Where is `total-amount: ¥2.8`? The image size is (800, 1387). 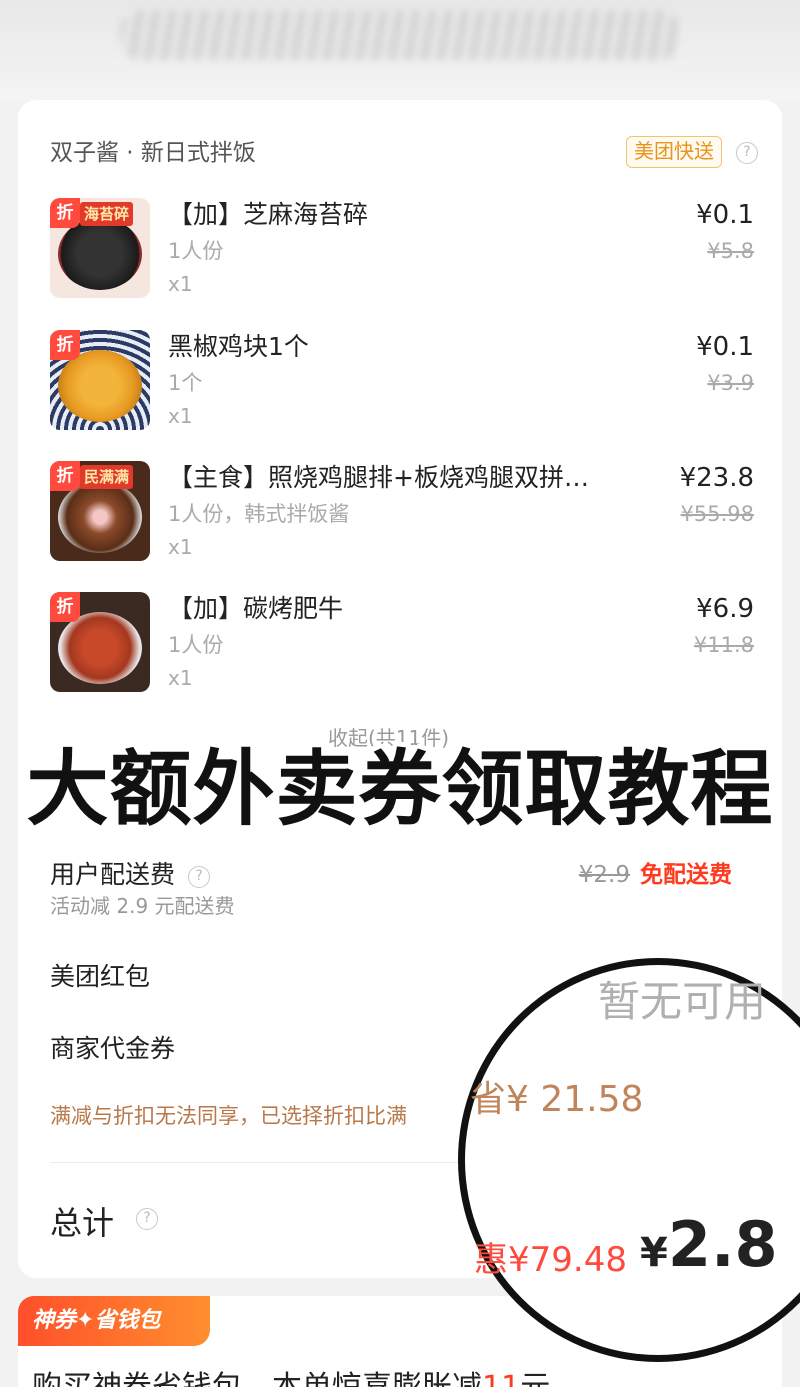 total-amount: ¥2.8 is located at coordinates (709, 1244).